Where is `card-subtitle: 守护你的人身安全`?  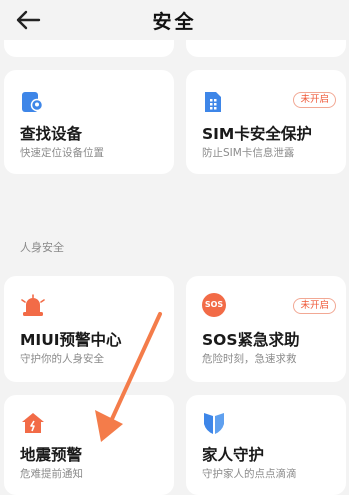
card-subtitle: 守护你的人身安全 is located at coordinates (62, 359).